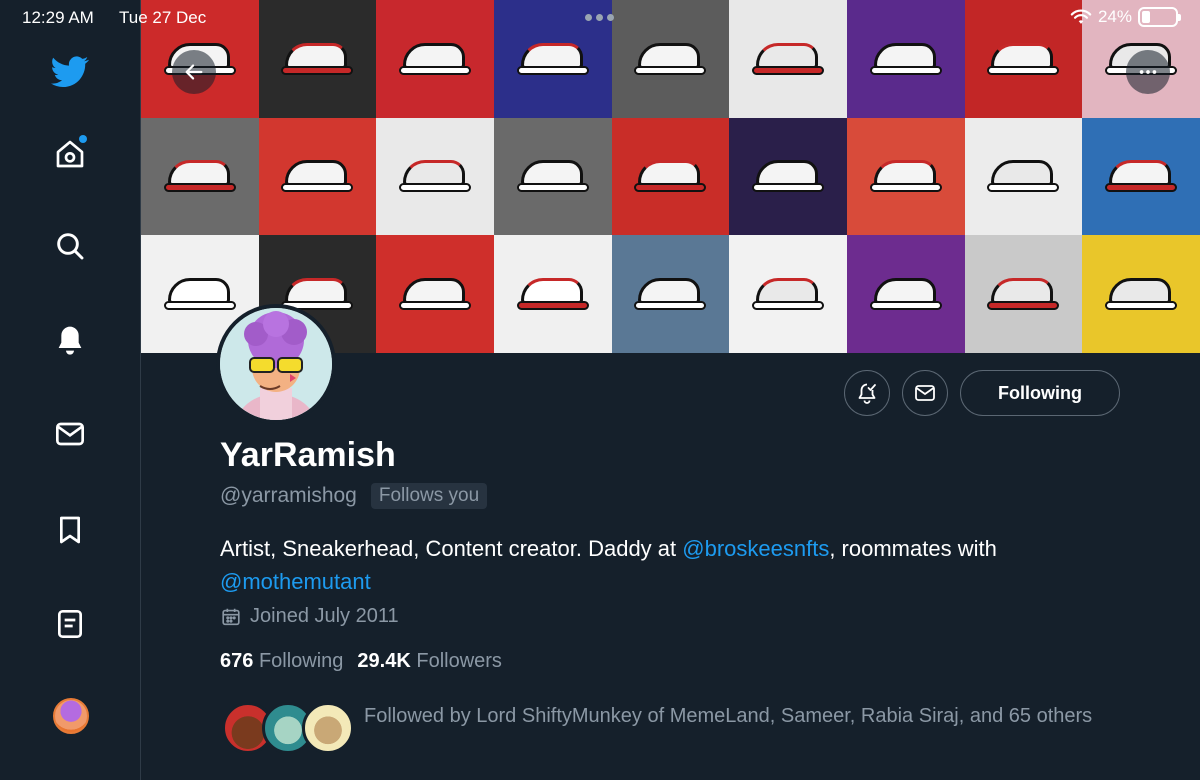 This screenshot has height=780, width=1200. I want to click on handle-row: @yarramishog Follows you, so click(354, 496).